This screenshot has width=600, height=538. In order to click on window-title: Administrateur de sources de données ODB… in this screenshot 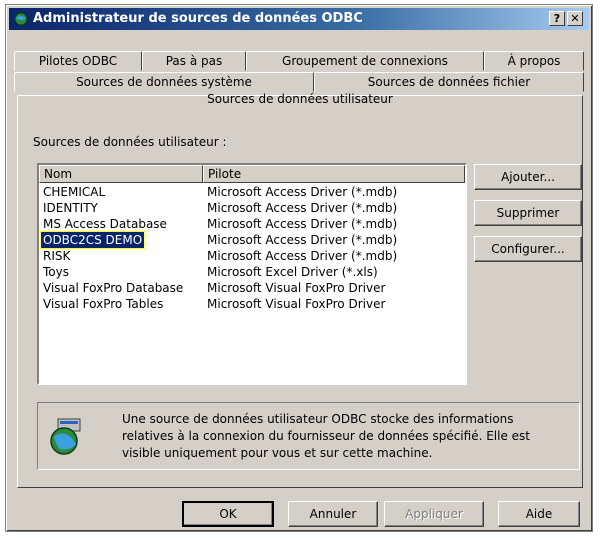, I will do `click(198, 18)`.